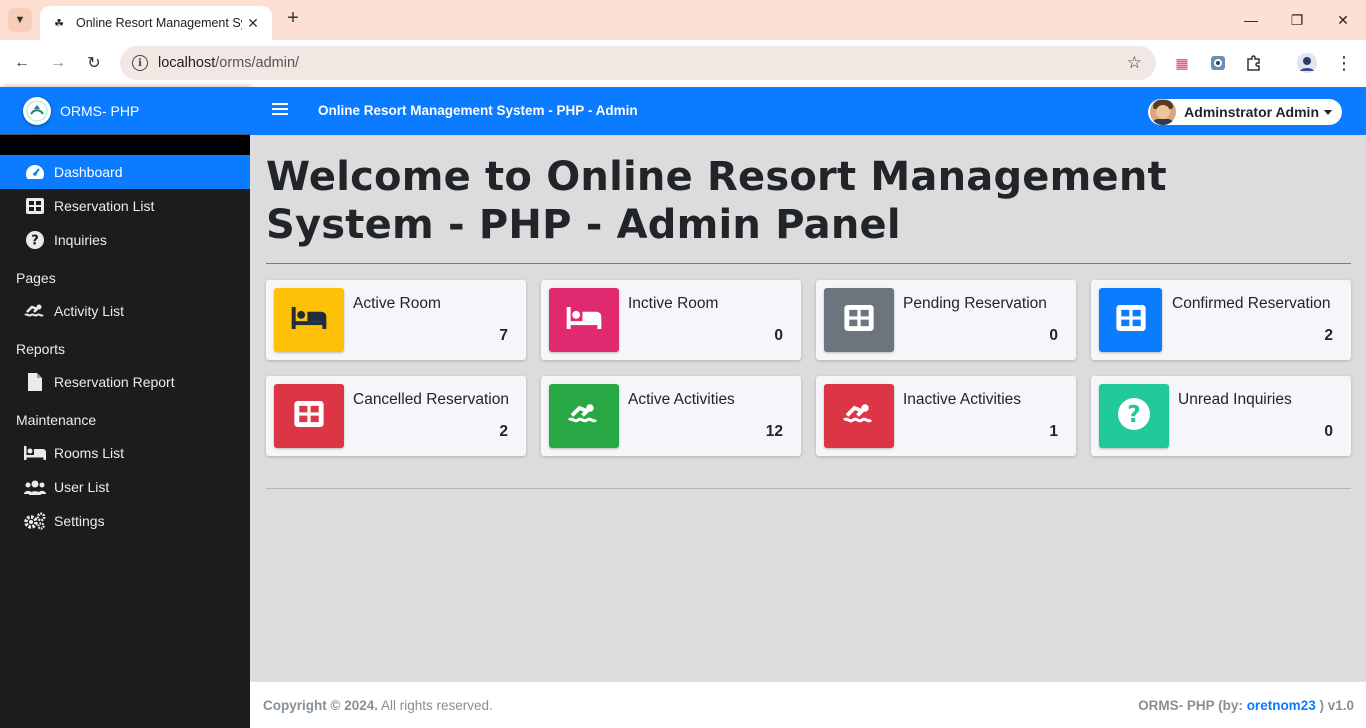 Image resolution: width=1366 pixels, height=728 pixels. I want to click on url-host: localhost, so click(187, 63).